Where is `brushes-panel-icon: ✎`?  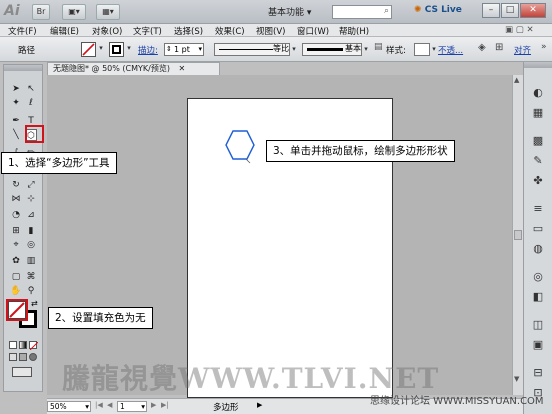 brushes-panel-icon: ✎ is located at coordinates (538, 161).